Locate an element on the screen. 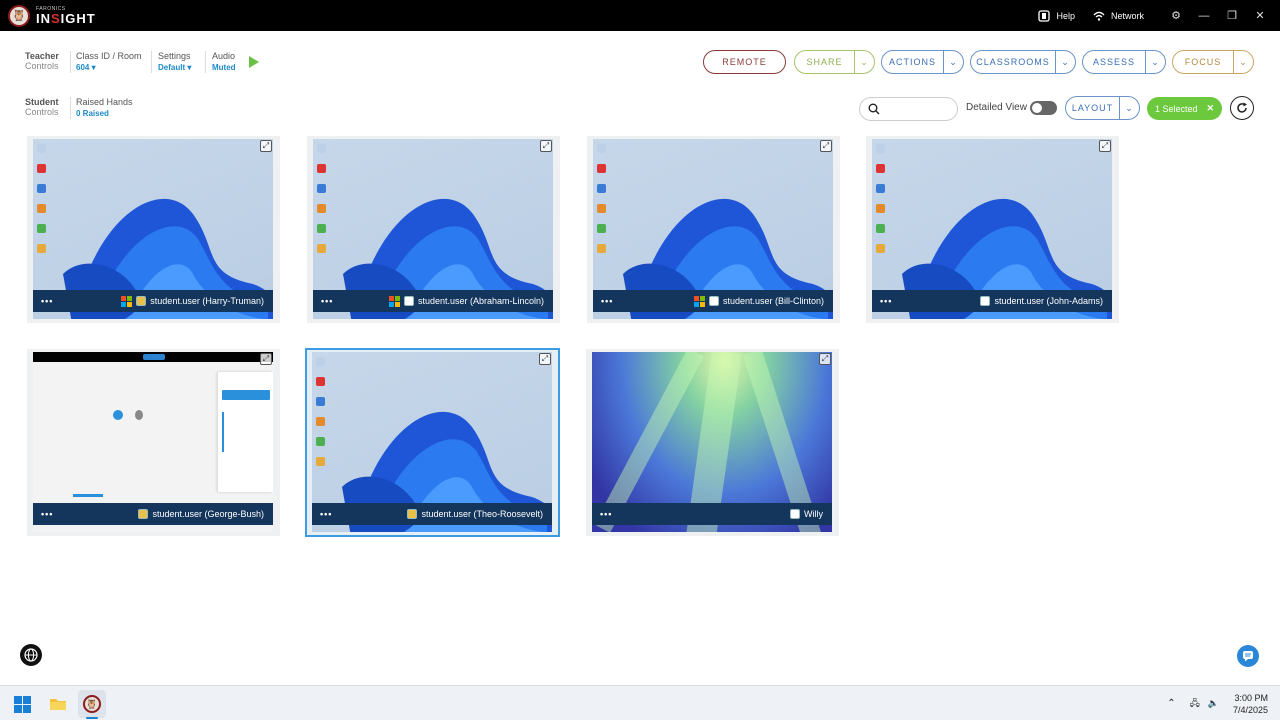  student-thumbnail: ⤢ ••• student.user (John-Adams) is located at coordinates (992, 229).